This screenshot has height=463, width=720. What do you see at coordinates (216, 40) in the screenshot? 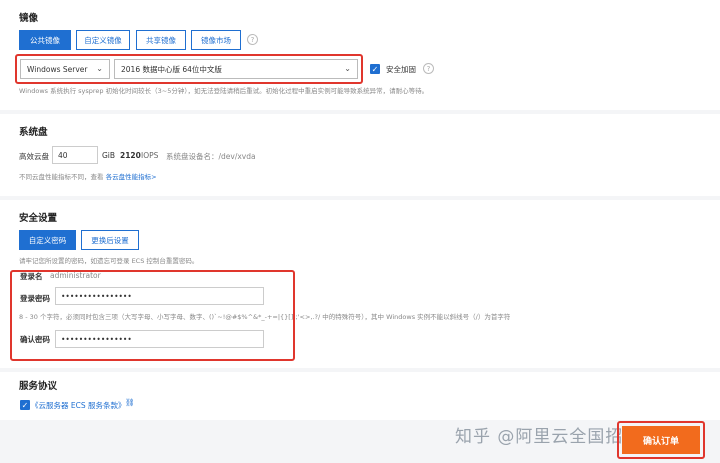
I see `tab-image-market: 镜像市场` at bounding box center [216, 40].